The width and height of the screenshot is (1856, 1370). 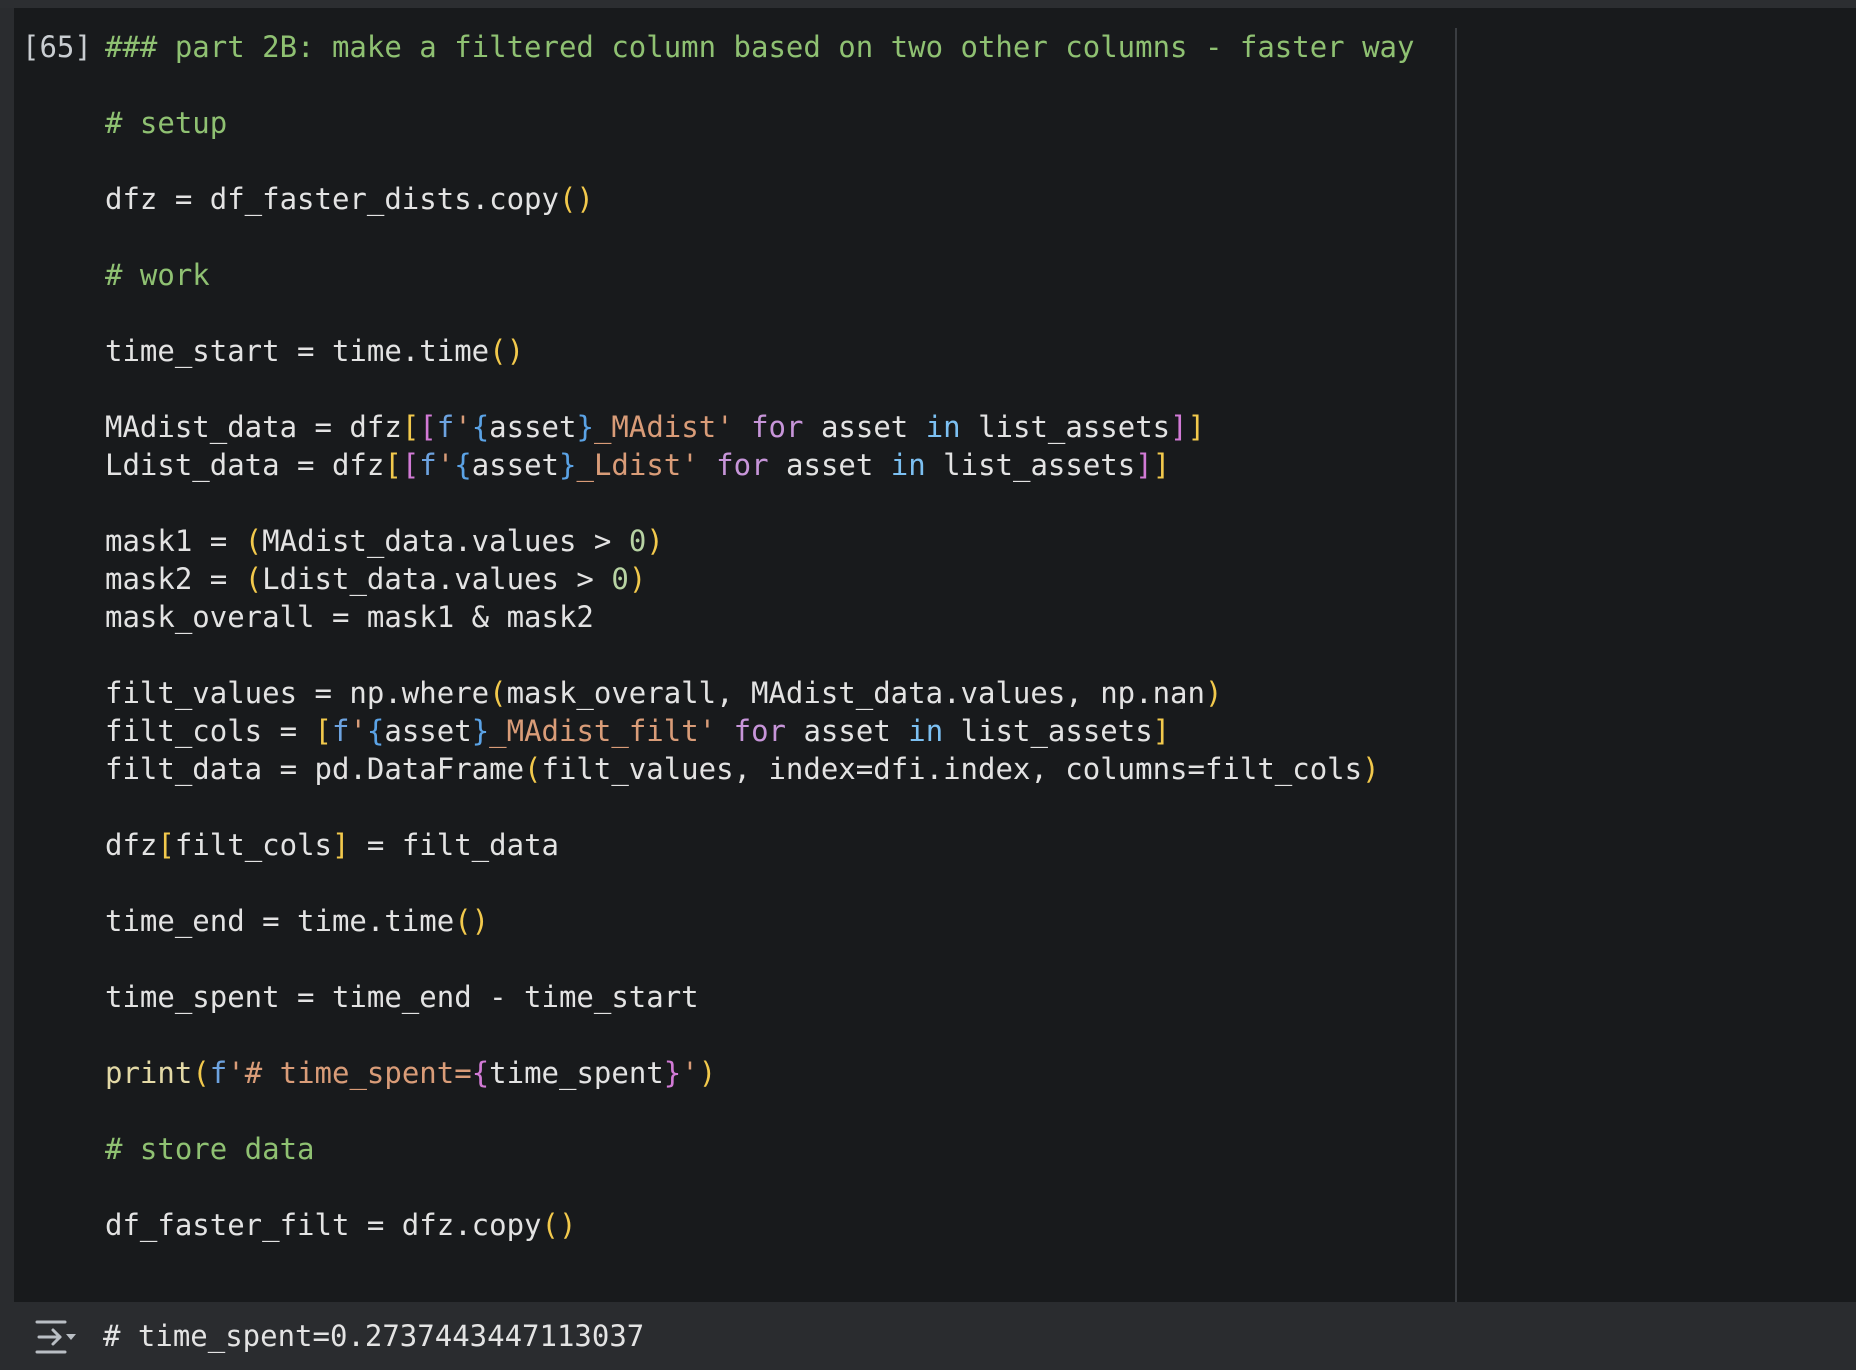 What do you see at coordinates (855, 693) in the screenshot?
I see `code-token: mask_overall, MAdist_data.values, np.nan` at bounding box center [855, 693].